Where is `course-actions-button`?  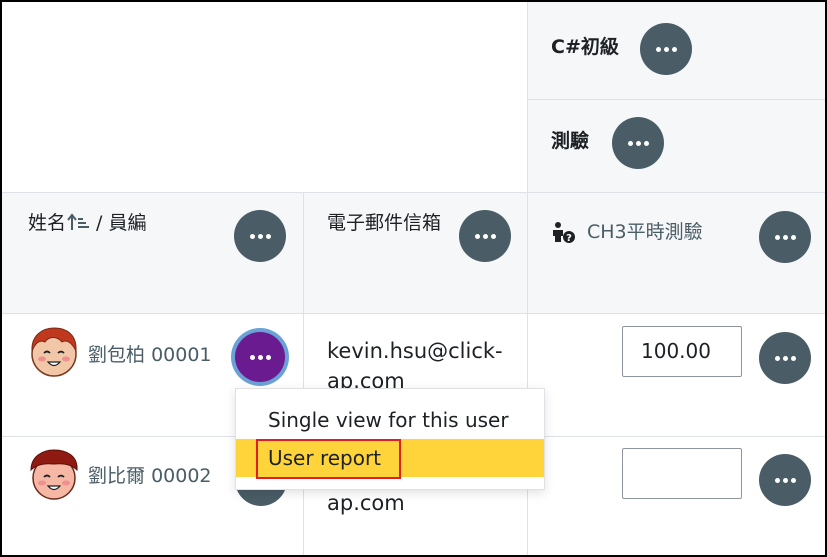 course-actions-button is located at coordinates (666, 49).